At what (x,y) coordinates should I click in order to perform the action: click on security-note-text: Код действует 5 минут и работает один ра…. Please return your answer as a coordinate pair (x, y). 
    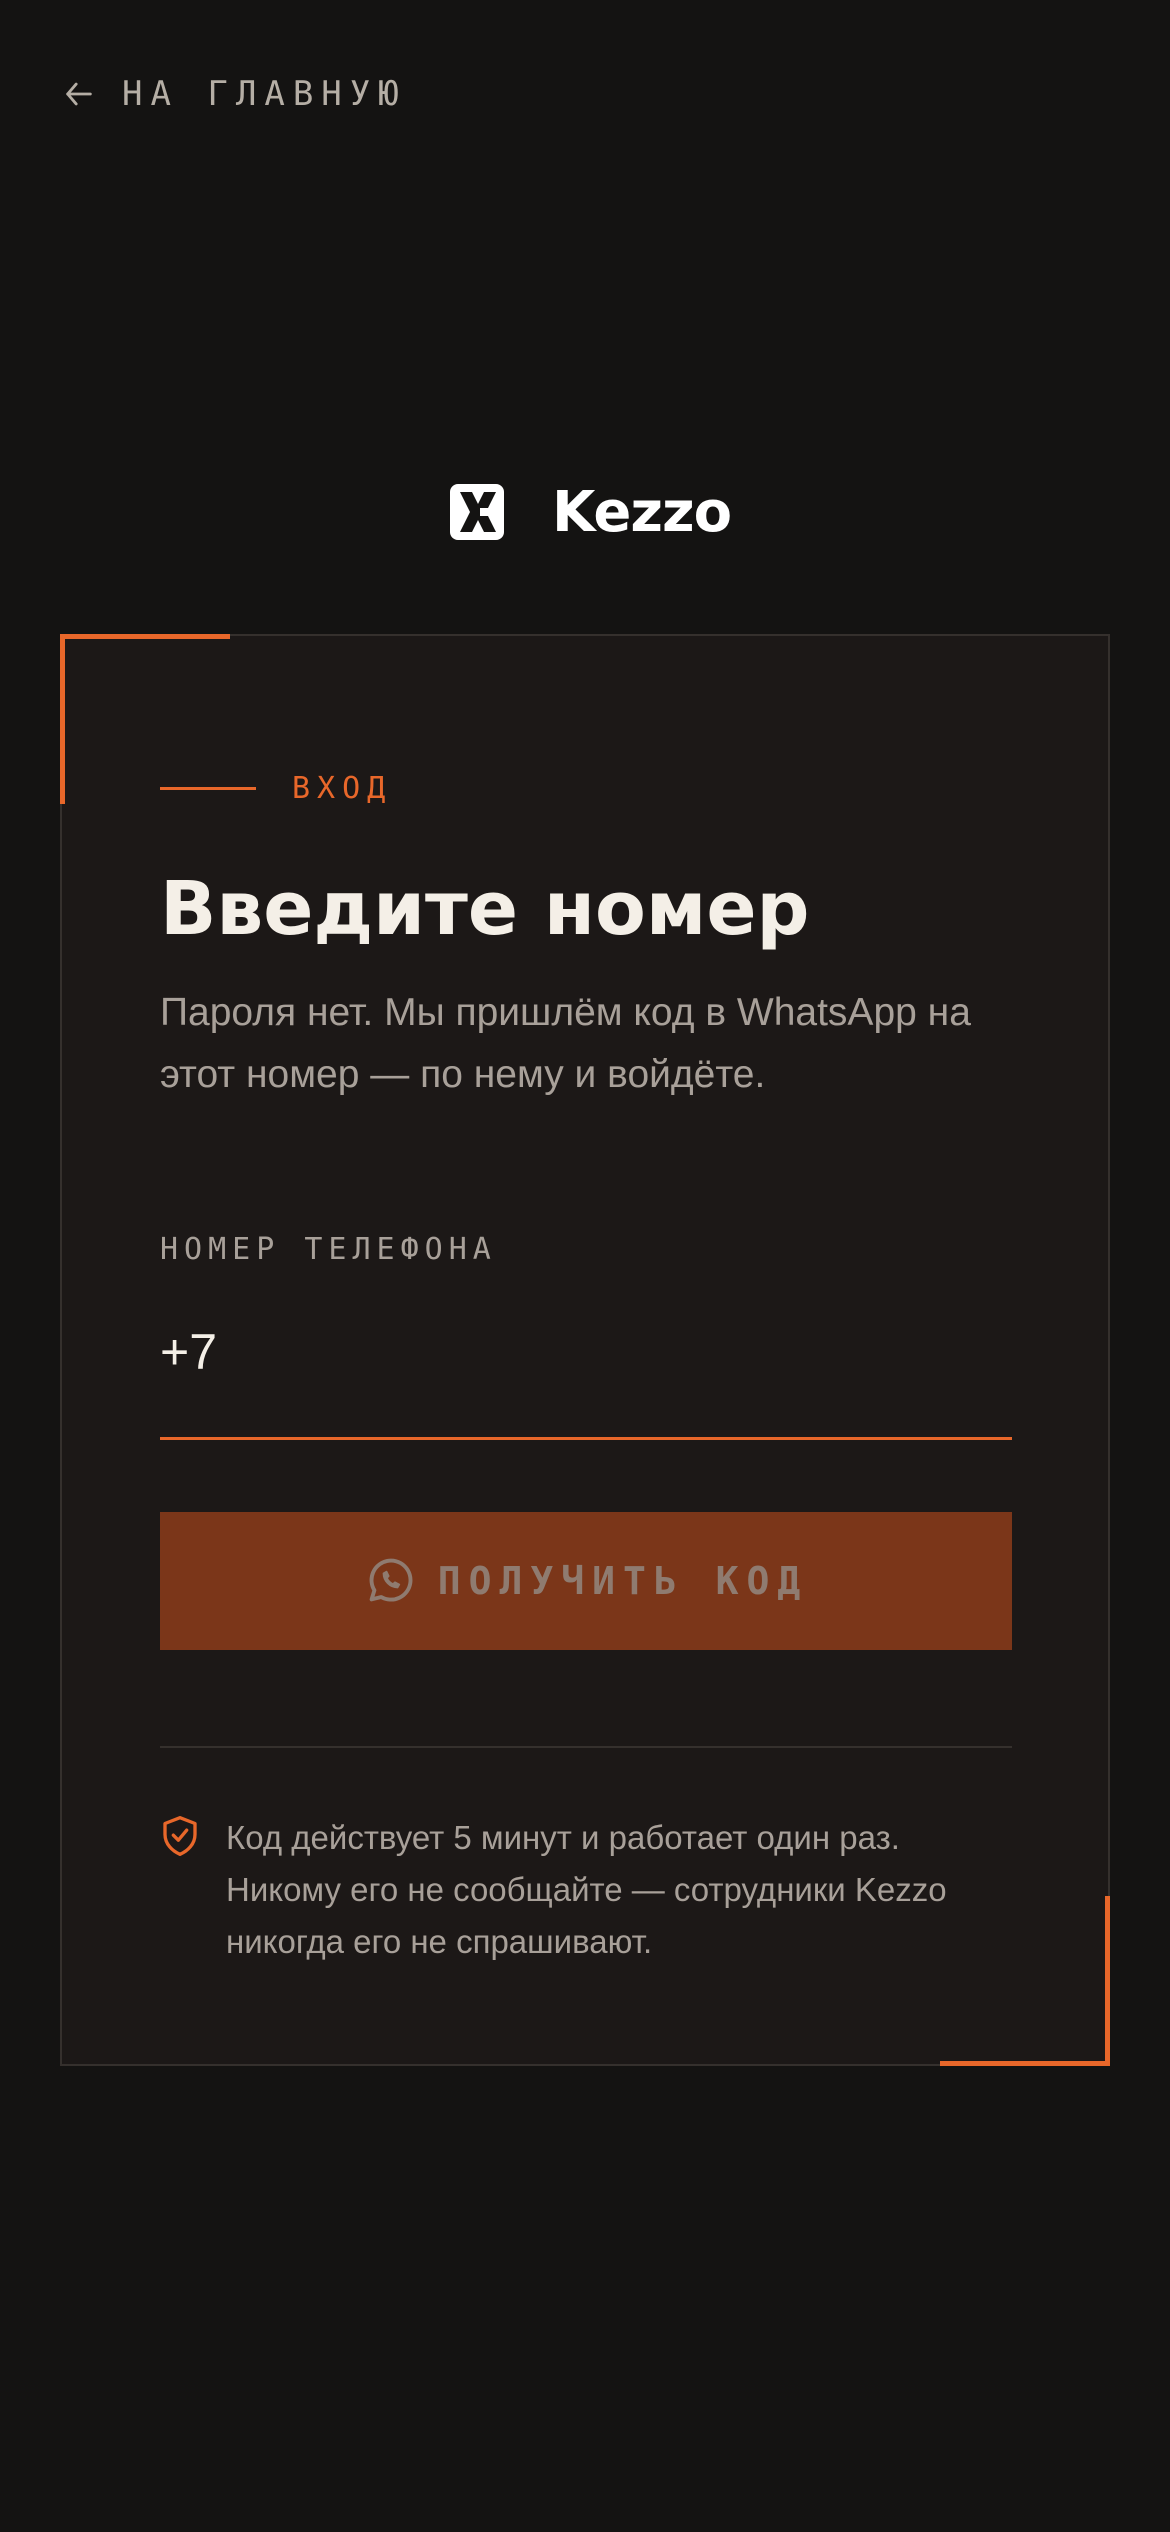
    Looking at the image, I should click on (586, 1889).